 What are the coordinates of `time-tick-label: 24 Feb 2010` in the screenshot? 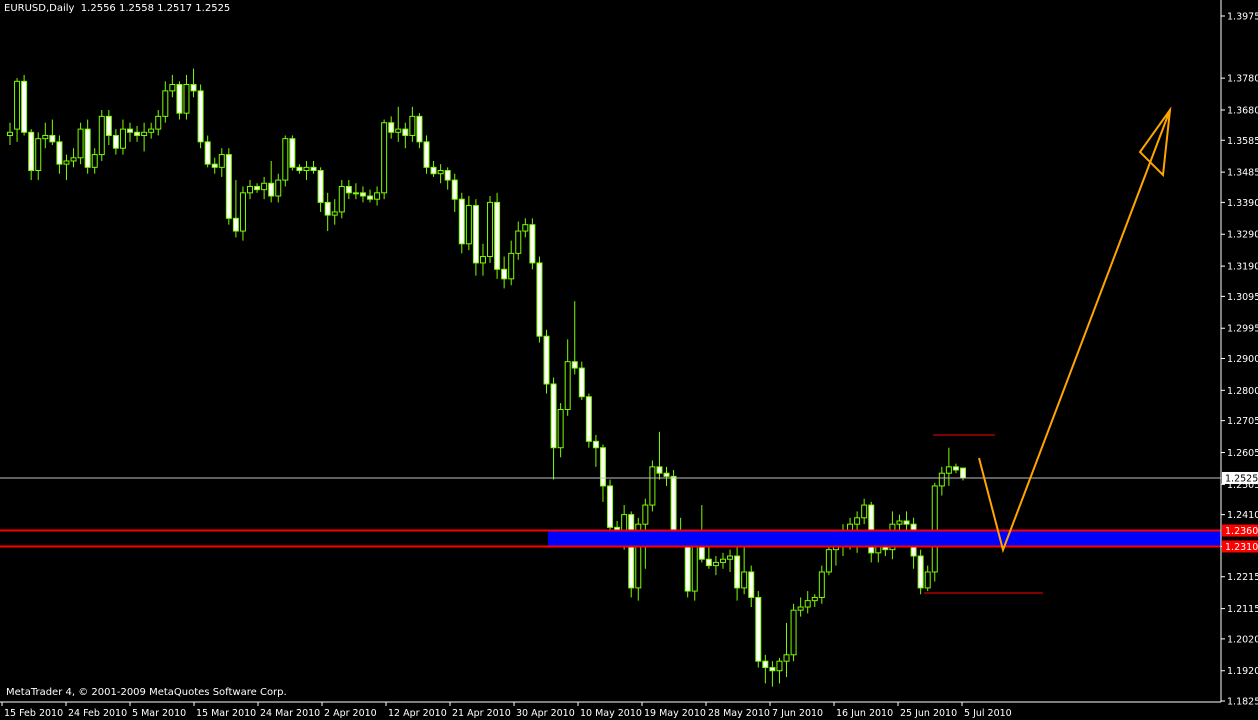 It's located at (97, 713).